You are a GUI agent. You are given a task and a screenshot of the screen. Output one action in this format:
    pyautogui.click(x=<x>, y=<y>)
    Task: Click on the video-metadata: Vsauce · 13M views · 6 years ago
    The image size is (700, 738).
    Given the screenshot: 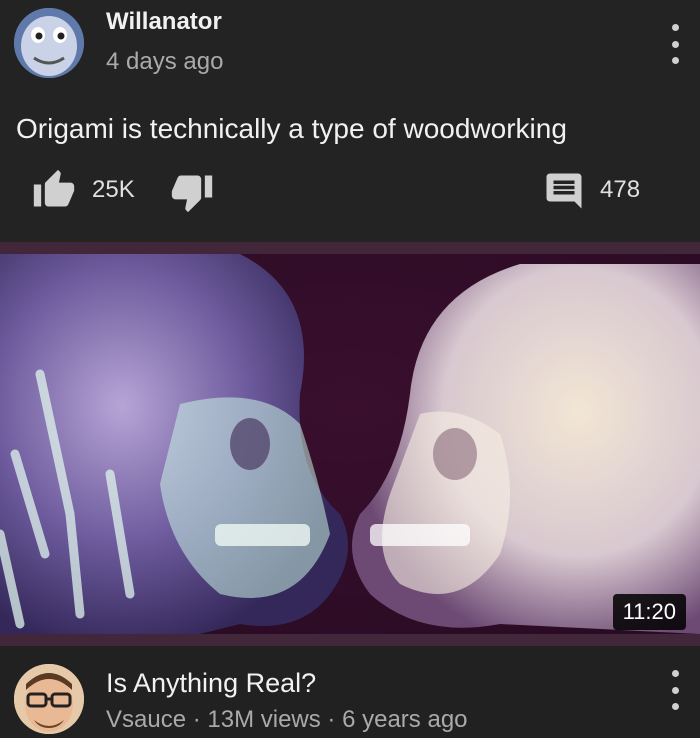 What is the action you would take?
    pyautogui.click(x=287, y=720)
    